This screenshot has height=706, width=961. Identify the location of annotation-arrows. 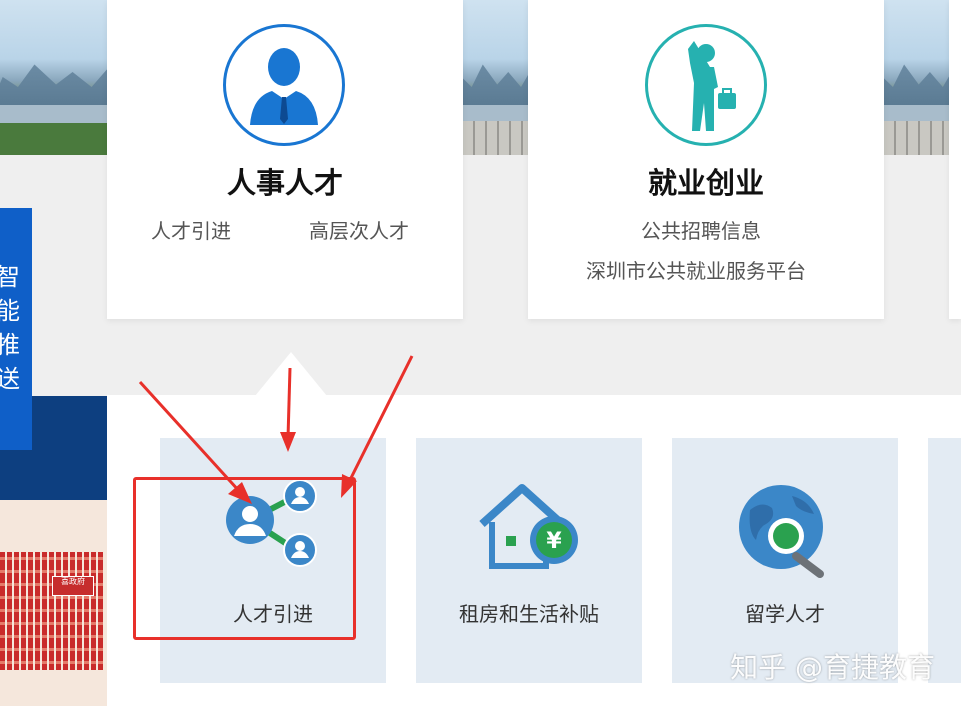
(276, 429).